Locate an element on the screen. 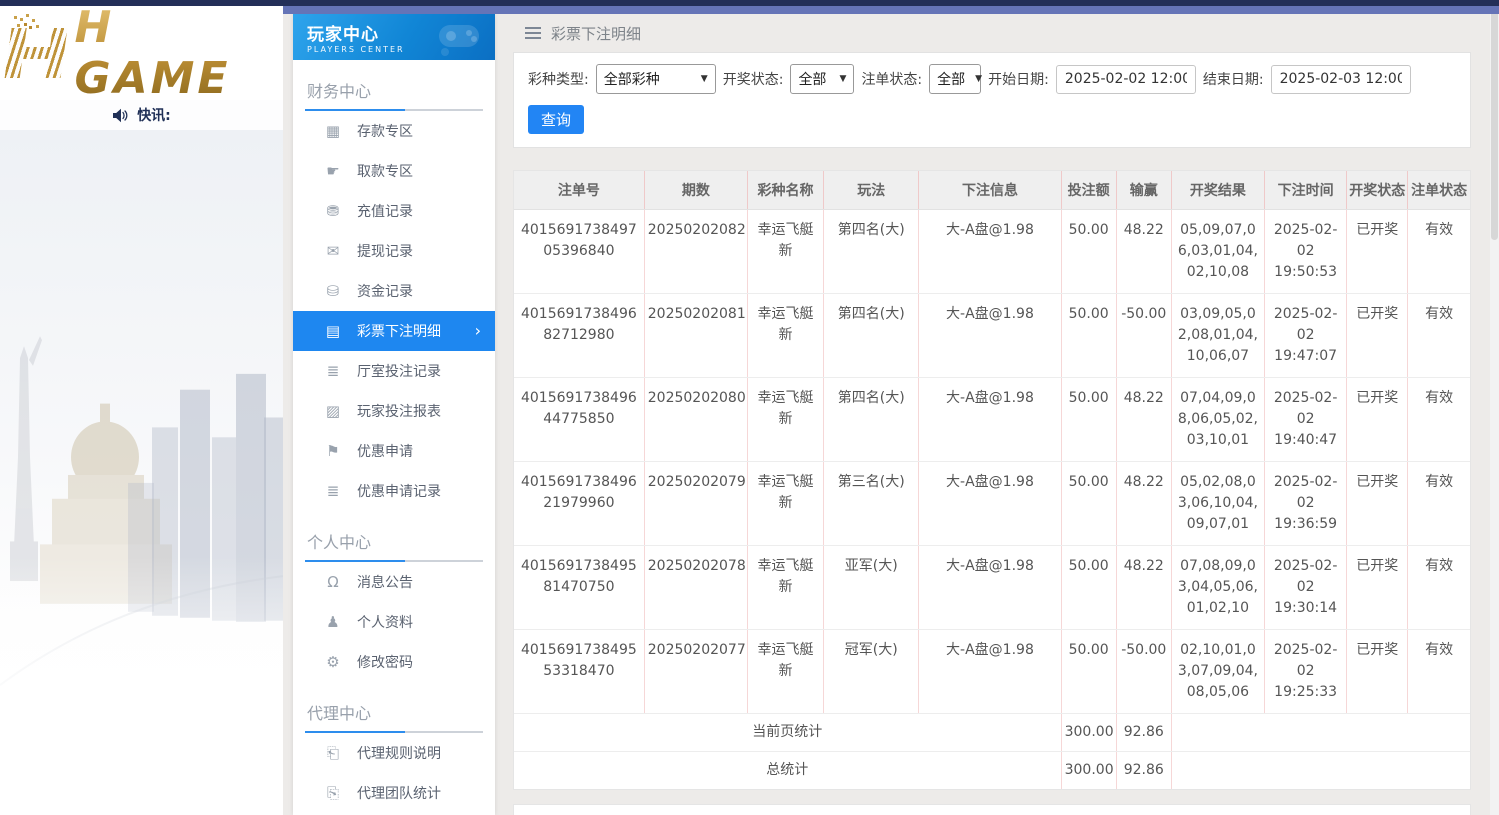 The image size is (1499, 815). menu-item-label: 充值记录 is located at coordinates (385, 212).